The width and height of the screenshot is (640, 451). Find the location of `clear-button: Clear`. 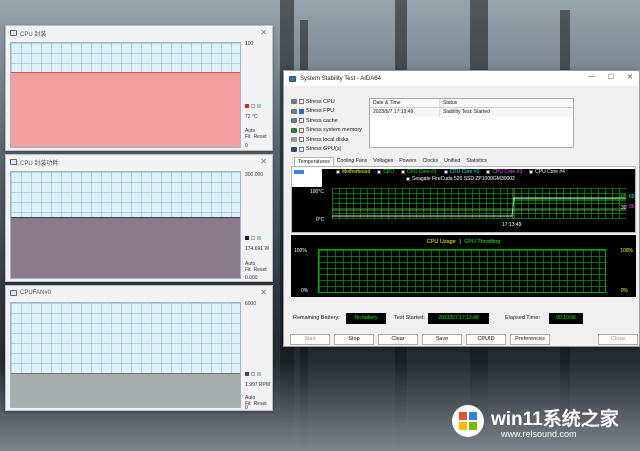

clear-button: Clear is located at coordinates (398, 339).